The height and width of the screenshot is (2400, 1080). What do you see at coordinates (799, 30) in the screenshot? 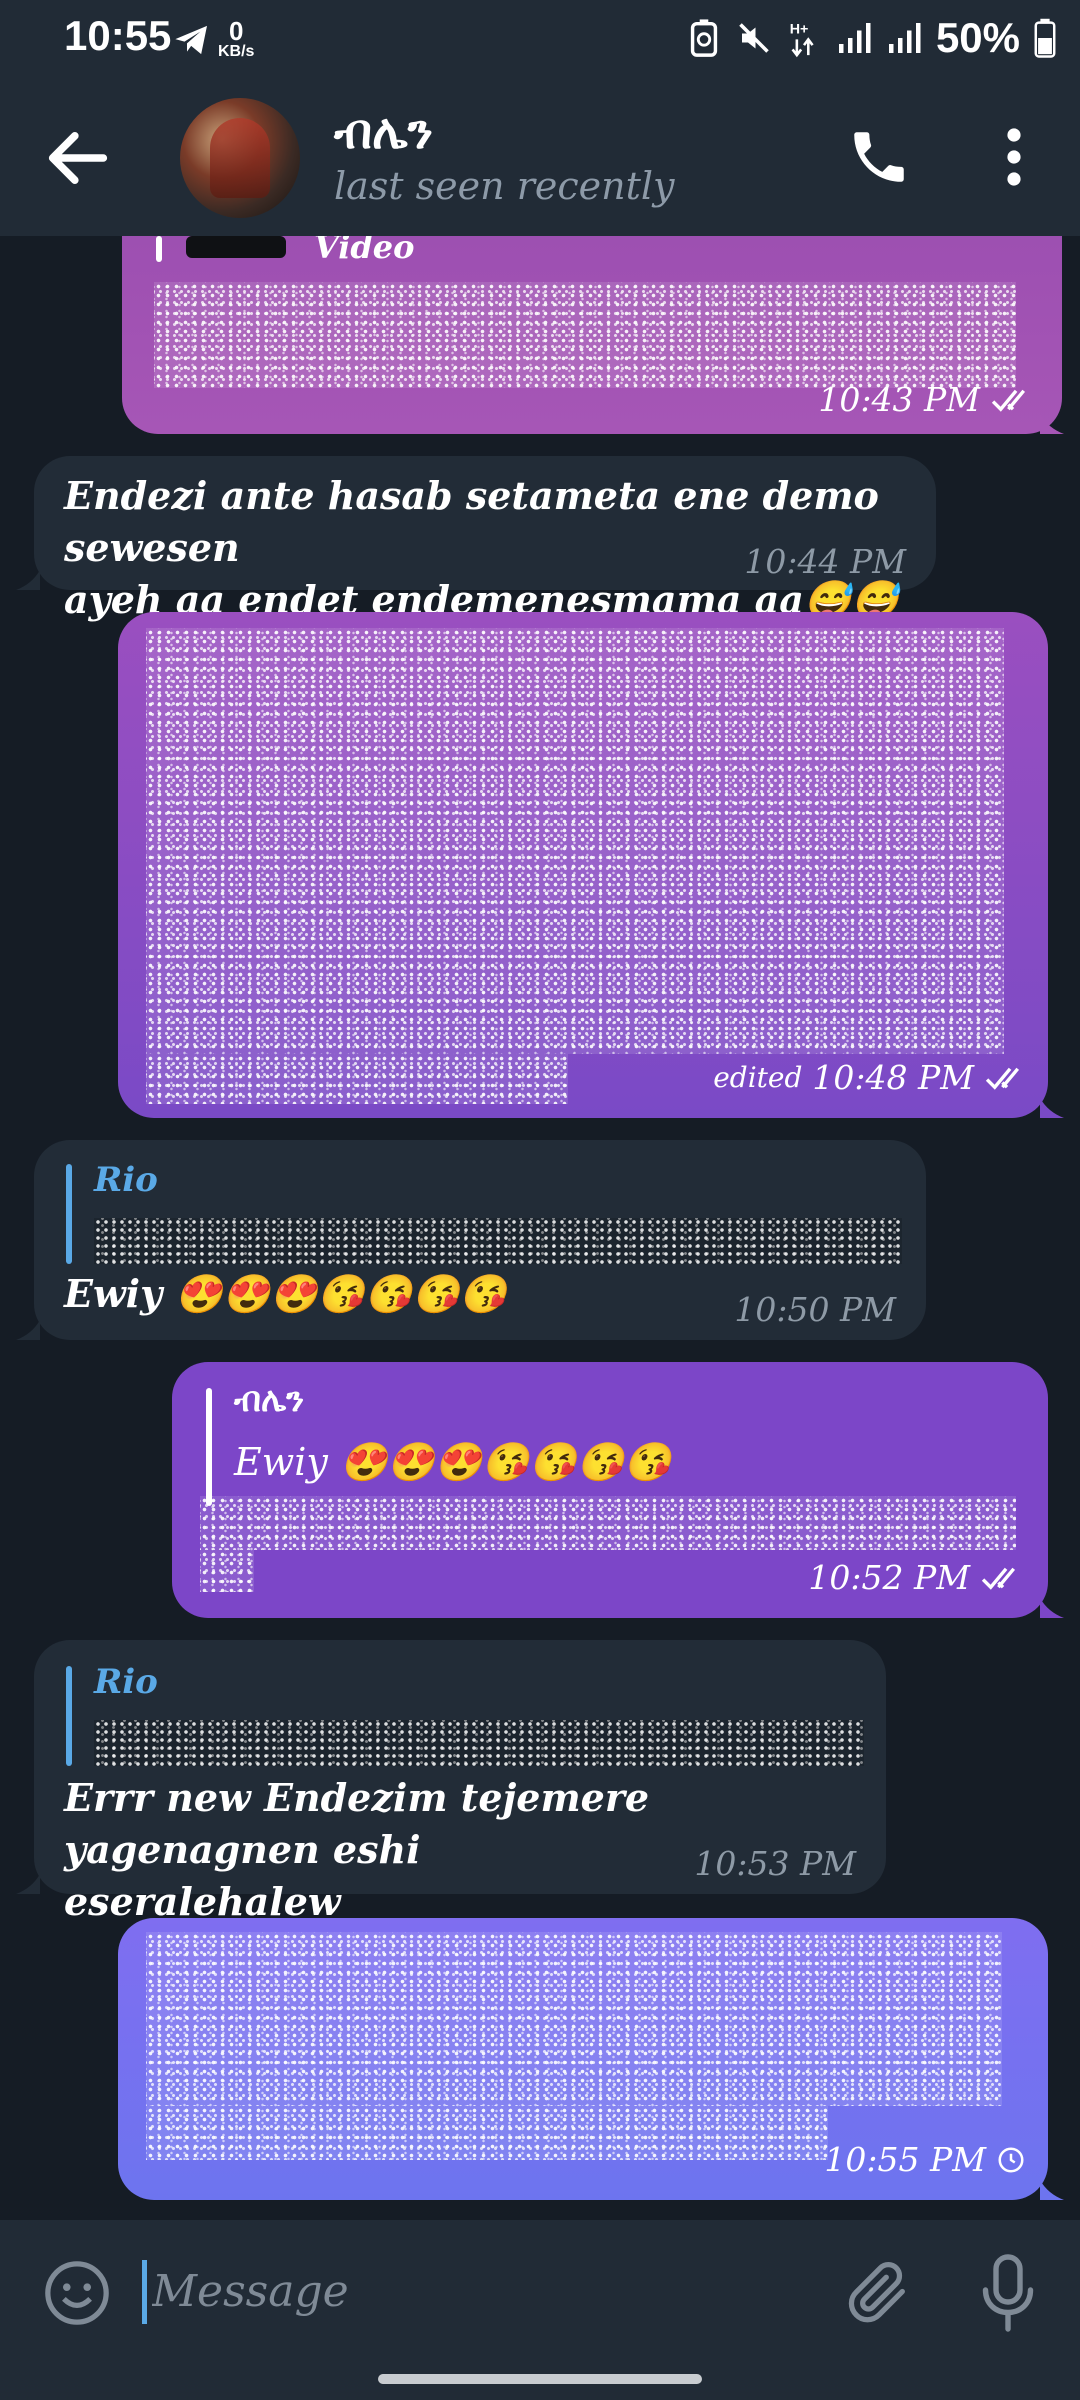
I see `network-type-label: H+` at bounding box center [799, 30].